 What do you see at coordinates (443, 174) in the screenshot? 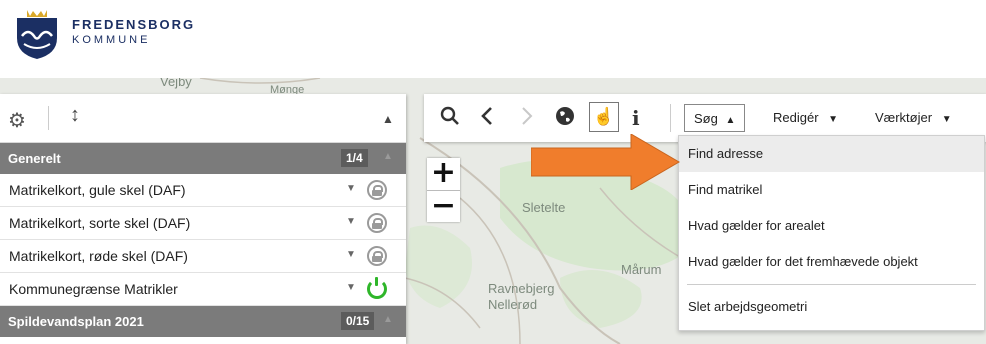
I see `zoom-in-button: +` at bounding box center [443, 174].